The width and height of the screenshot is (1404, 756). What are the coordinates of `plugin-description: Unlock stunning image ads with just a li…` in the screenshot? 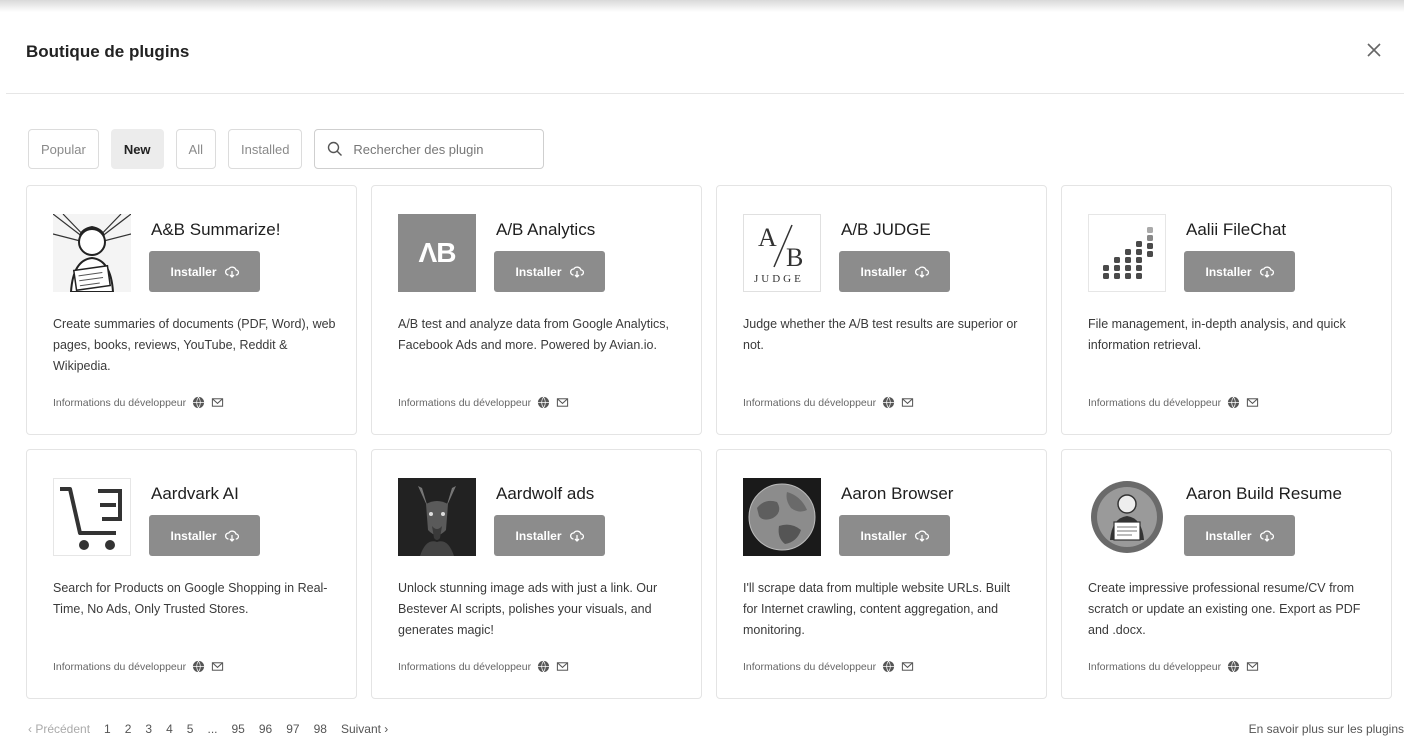 It's located at (528, 609).